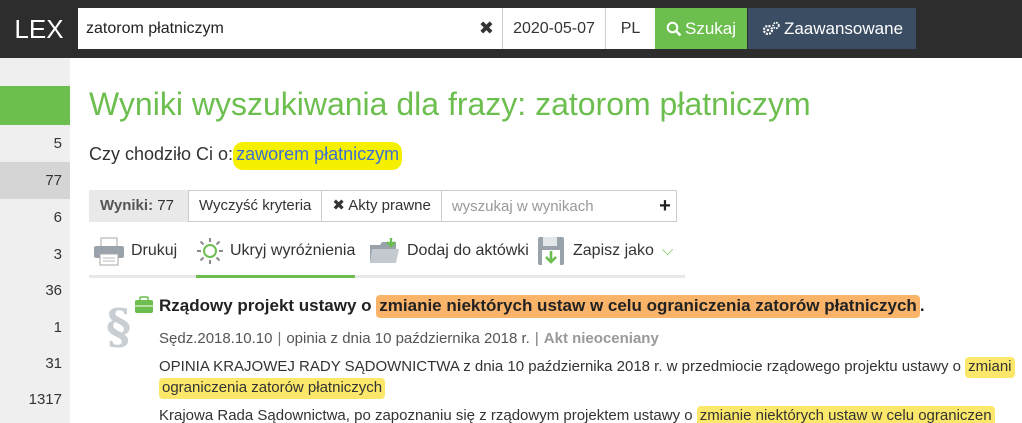 The width and height of the screenshot is (1022, 423). Describe the element at coordinates (554, 28) in the screenshot. I see `date-field: 2020-05-07` at that location.